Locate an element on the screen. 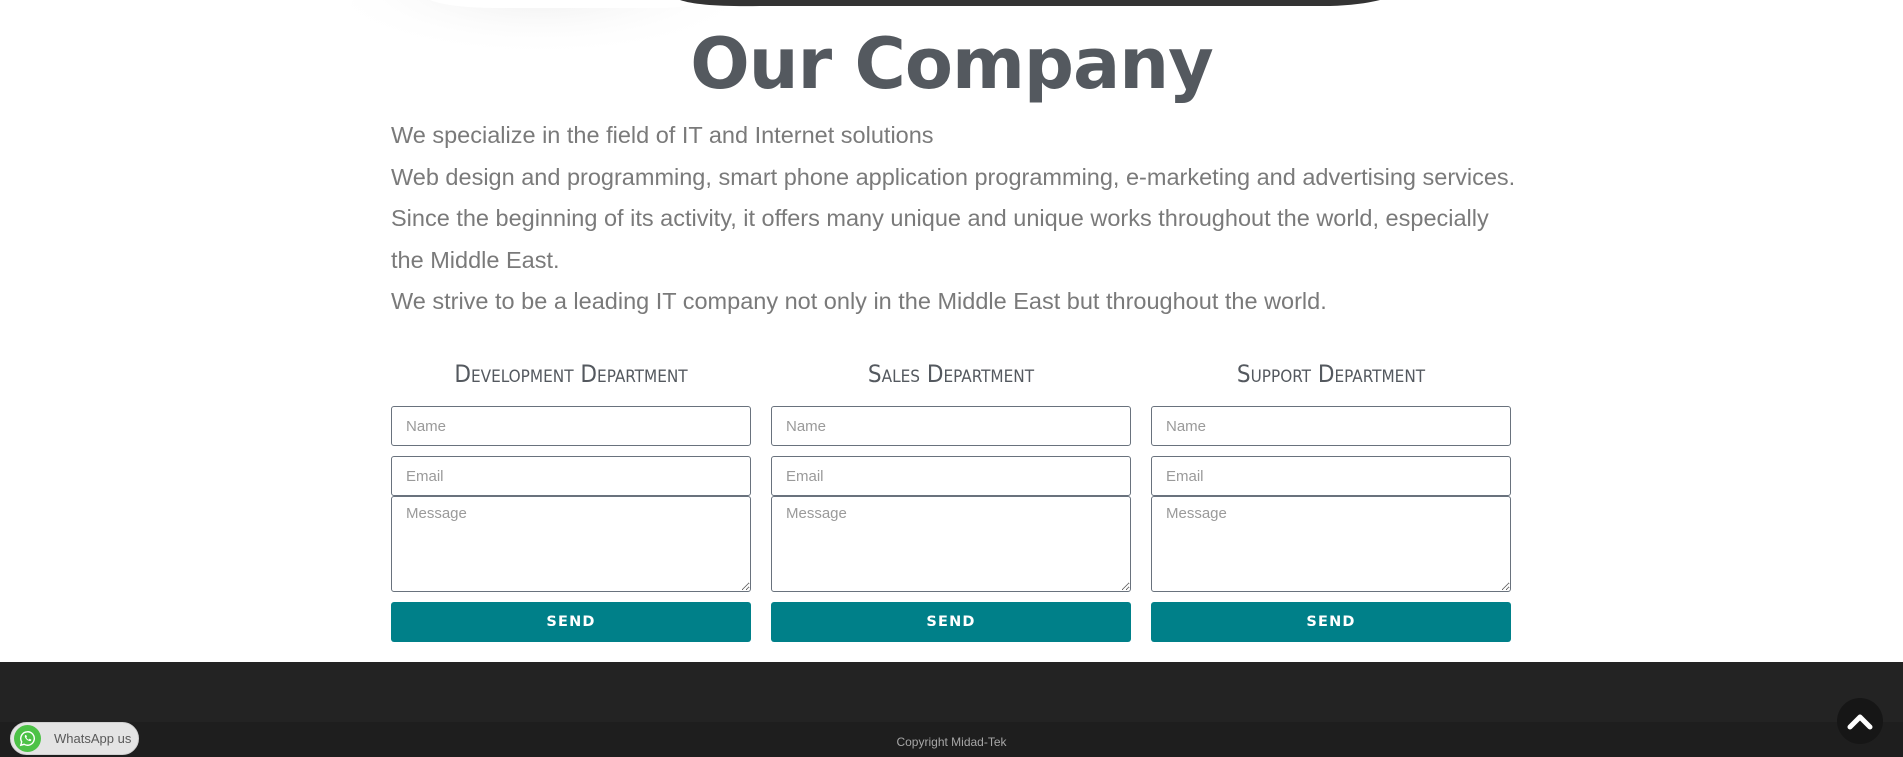  scroll-to-top-button is located at coordinates (1860, 721).